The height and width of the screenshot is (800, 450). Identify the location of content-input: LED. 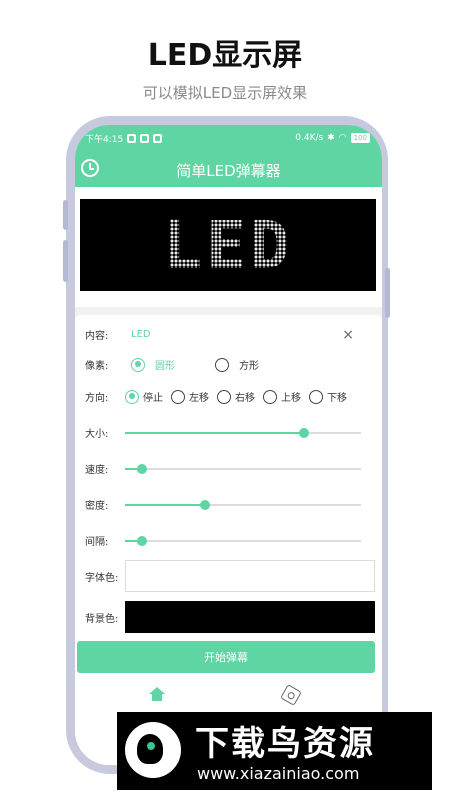
(141, 334).